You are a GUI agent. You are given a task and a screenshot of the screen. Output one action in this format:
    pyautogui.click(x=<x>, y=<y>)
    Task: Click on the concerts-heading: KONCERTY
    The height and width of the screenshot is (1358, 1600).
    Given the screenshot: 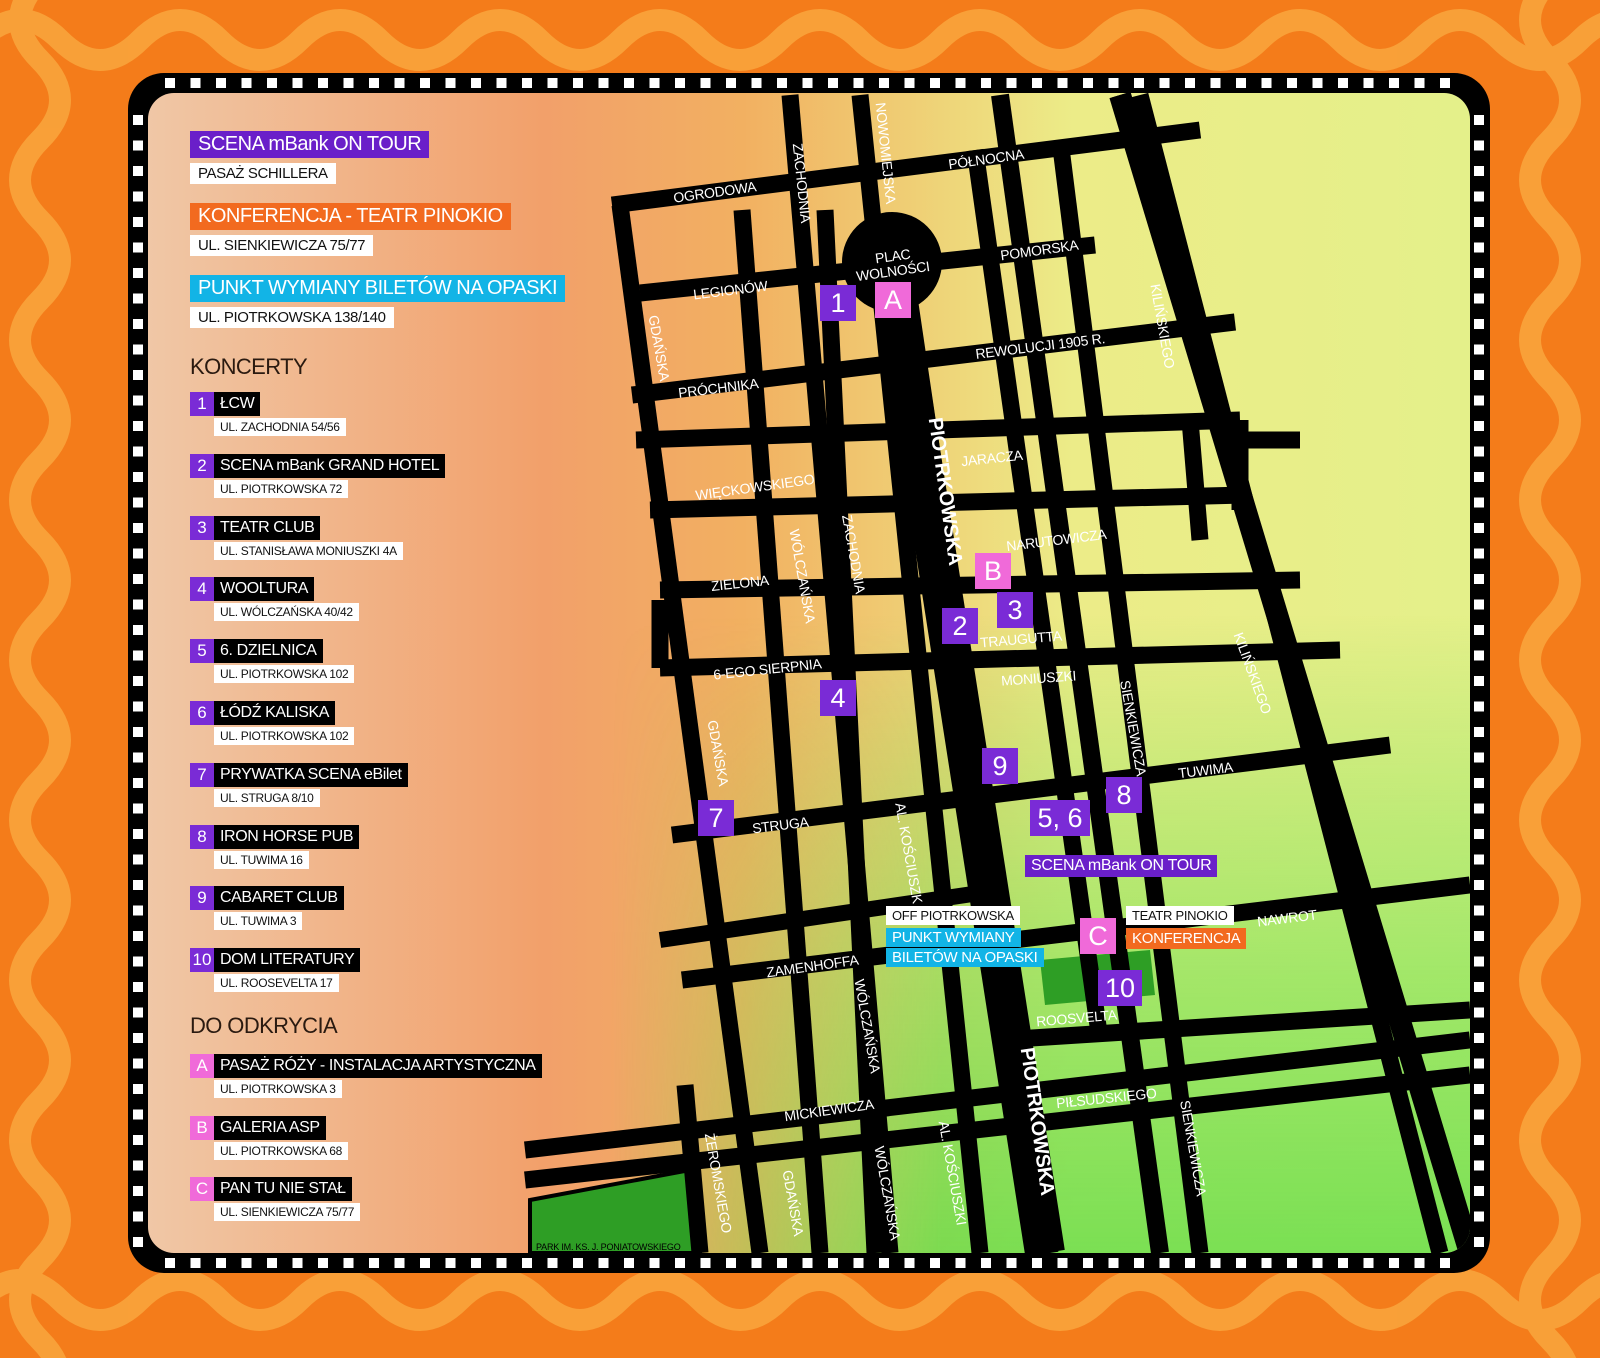 What is the action you would take?
    pyautogui.click(x=249, y=366)
    